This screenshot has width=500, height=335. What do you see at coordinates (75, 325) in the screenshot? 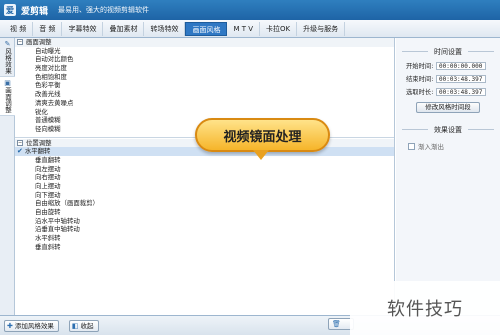
I see `collapse-icon: ◧` at bounding box center [75, 325].